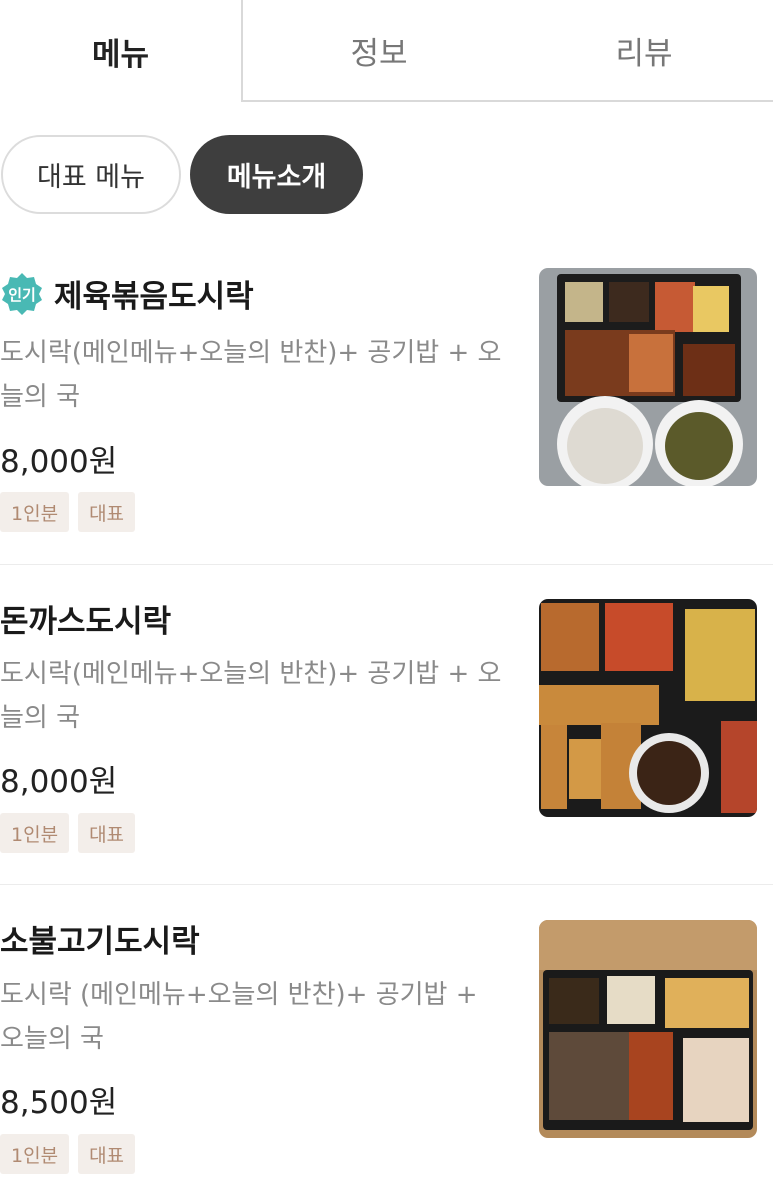 The image size is (773, 1185). What do you see at coordinates (100, 942) in the screenshot?
I see `menu-item-name: 소불고기도시락` at bounding box center [100, 942].